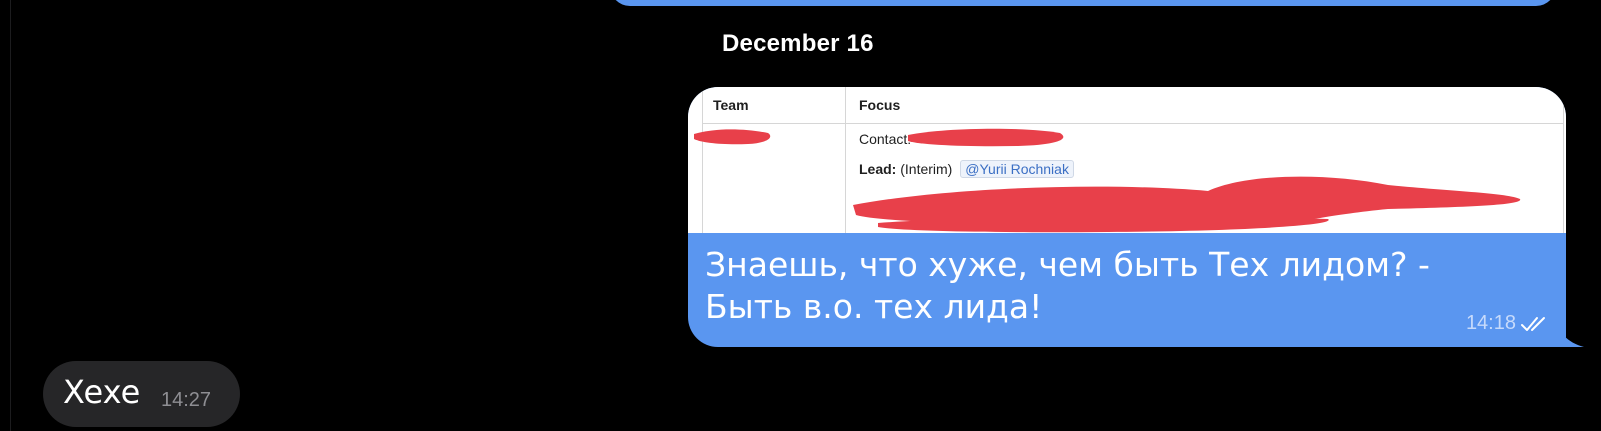 Image resolution: width=1601 pixels, height=431 pixels. Describe the element at coordinates (1107, 180) in the screenshot. I see `redaction-marks` at that location.